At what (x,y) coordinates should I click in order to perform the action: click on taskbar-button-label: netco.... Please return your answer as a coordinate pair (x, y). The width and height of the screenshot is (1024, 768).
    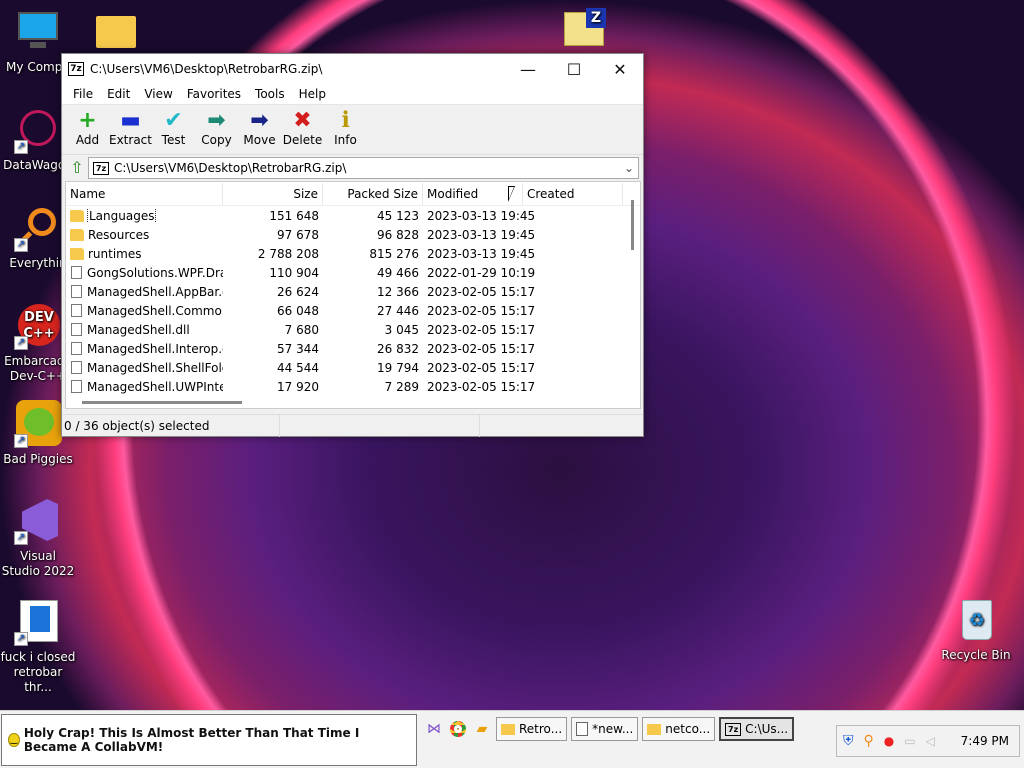
    Looking at the image, I should click on (688, 729).